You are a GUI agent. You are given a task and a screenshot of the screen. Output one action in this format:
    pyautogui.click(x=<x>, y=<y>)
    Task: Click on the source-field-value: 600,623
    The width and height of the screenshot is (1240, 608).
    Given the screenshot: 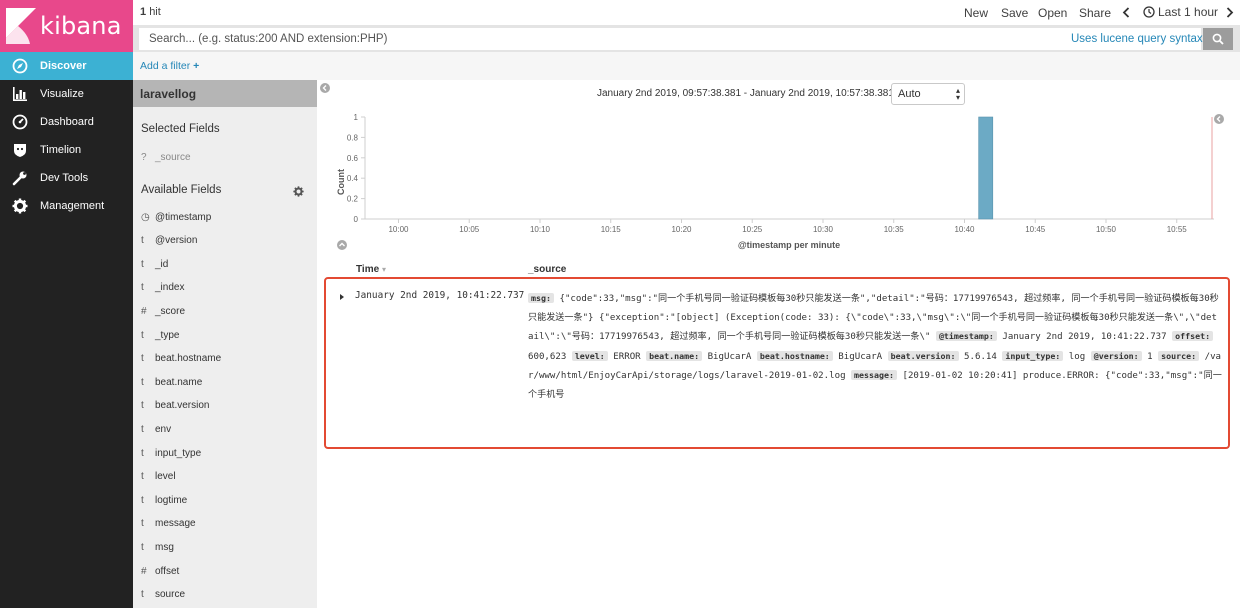 What is the action you would take?
    pyautogui.click(x=547, y=356)
    